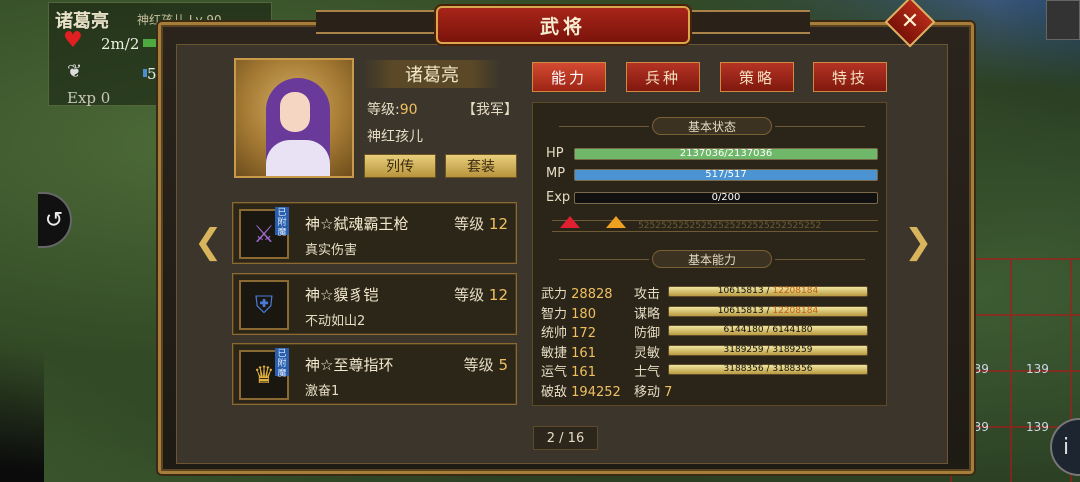 This screenshot has height=482, width=1080. I want to click on tab-ability: 能力, so click(569, 77).